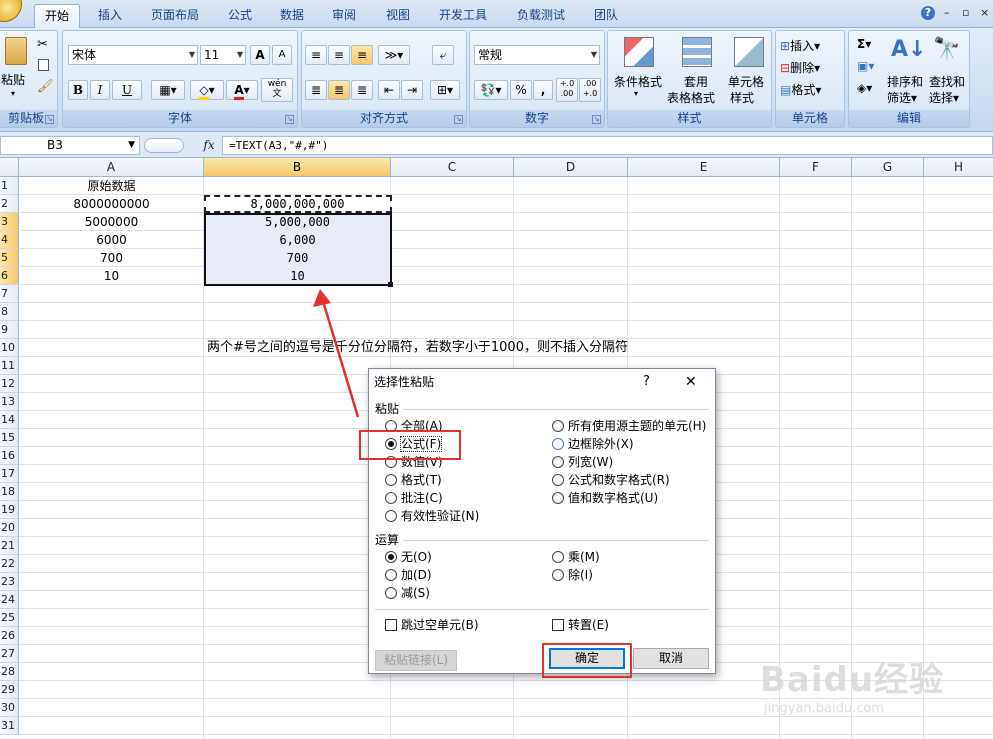 This screenshot has width=993, height=739. What do you see at coordinates (407, 593) in the screenshot?
I see `radio-op-subtract: 减(S)` at bounding box center [407, 593].